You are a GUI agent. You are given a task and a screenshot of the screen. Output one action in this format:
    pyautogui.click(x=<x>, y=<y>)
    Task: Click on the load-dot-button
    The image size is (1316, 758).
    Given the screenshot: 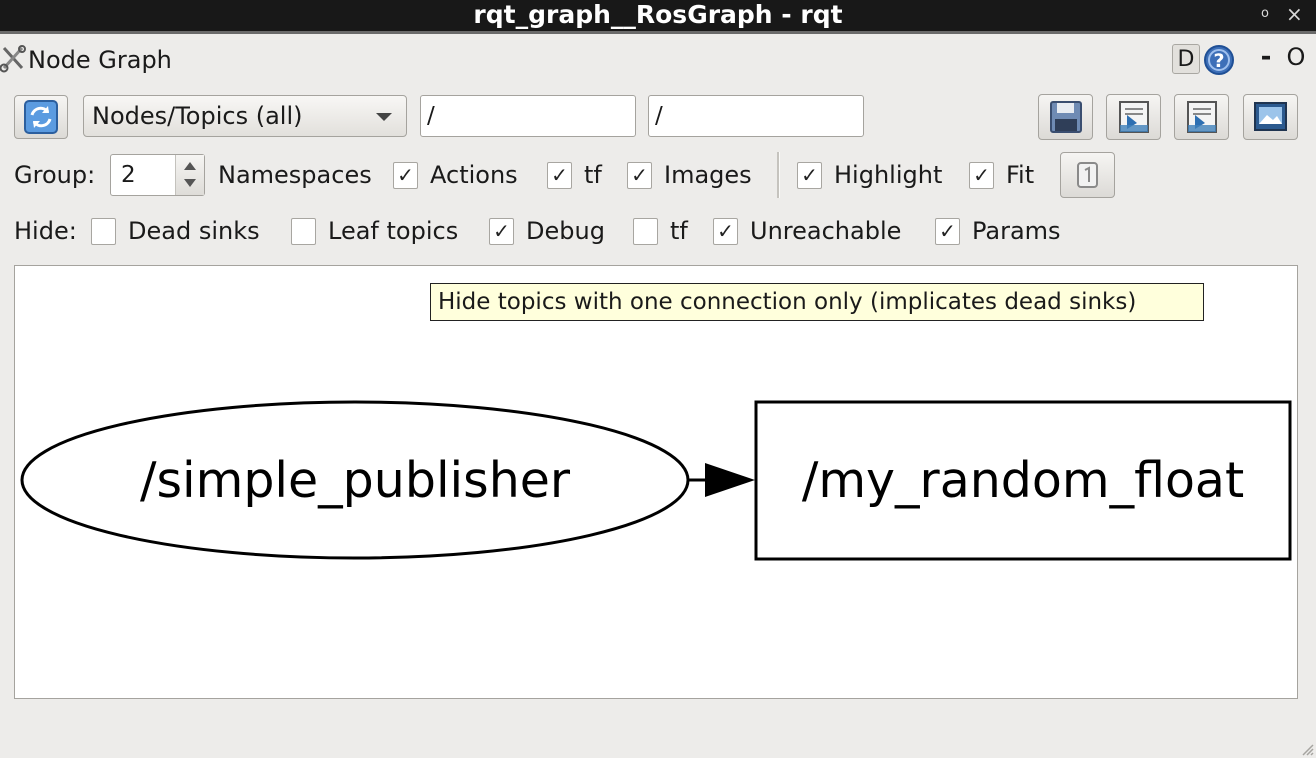 What is the action you would take?
    pyautogui.click(x=1065, y=117)
    